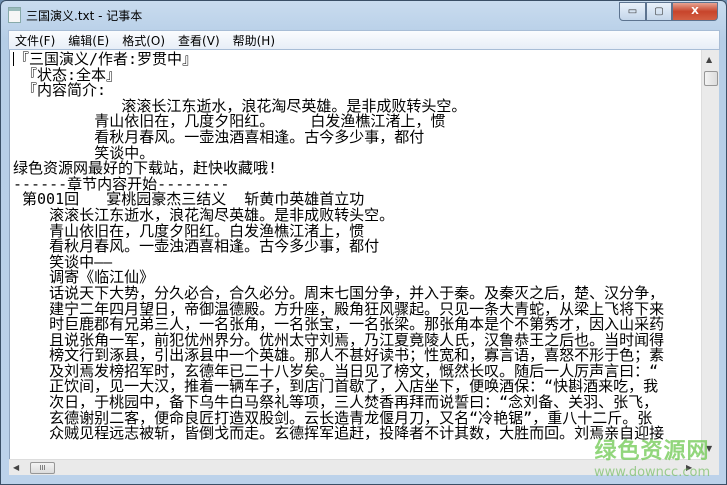  Describe the element at coordinates (364, 40) in the screenshot. I see `menu-bar: 文件(F) 编辑(E) 格式(O) 查看(V) 帮助(H)` at that location.